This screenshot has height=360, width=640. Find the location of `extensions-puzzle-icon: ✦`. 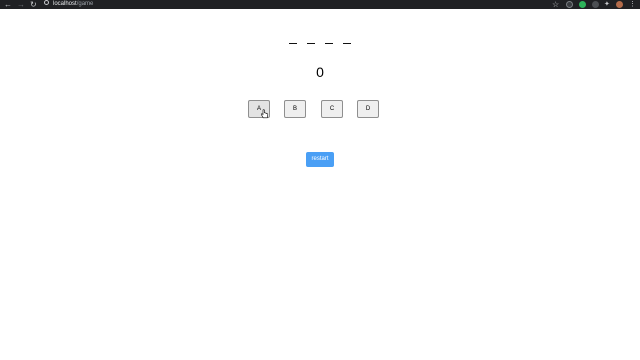

extensions-puzzle-icon: ✦ is located at coordinates (607, 4).